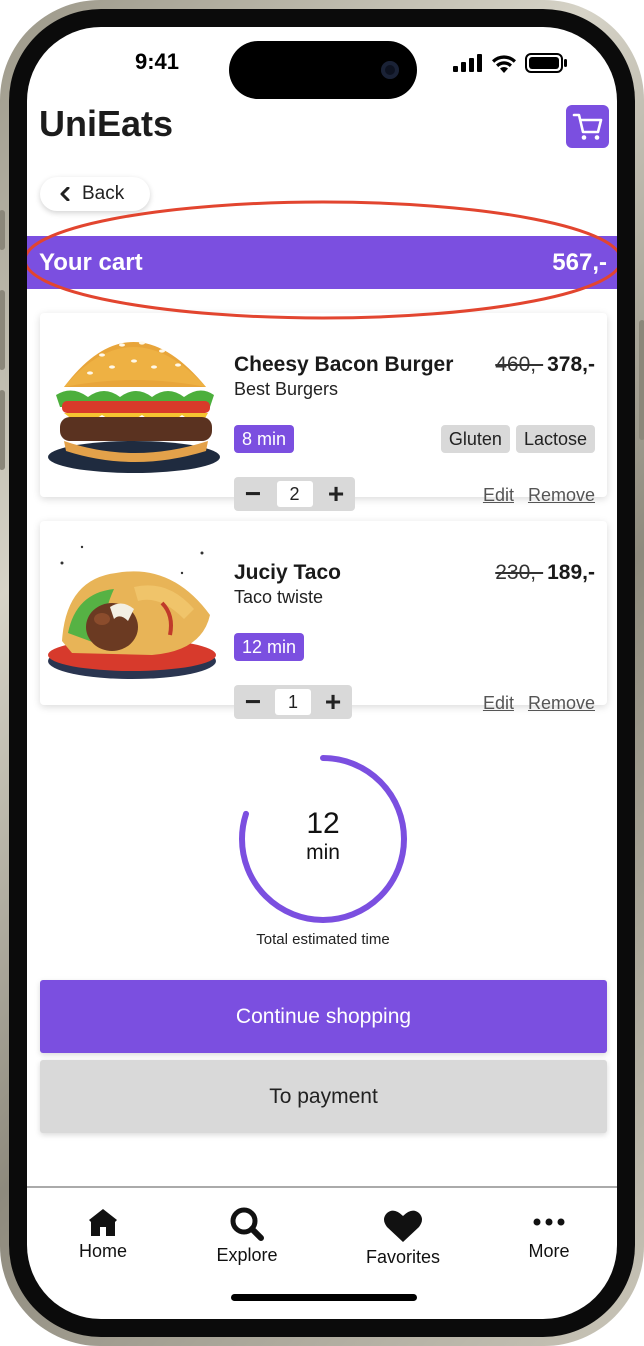 The height and width of the screenshot is (1346, 644). Describe the element at coordinates (403, 1226) in the screenshot. I see `heart-icon` at that location.